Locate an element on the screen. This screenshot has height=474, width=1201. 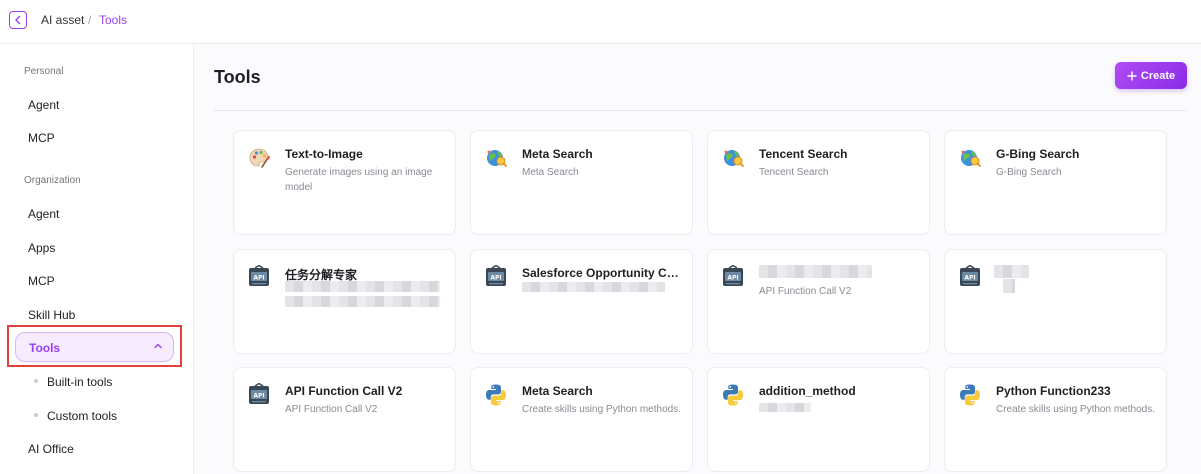
tool-card-g-bing-search: G-Bing Search G-Bing Search is located at coordinates (1055, 182).